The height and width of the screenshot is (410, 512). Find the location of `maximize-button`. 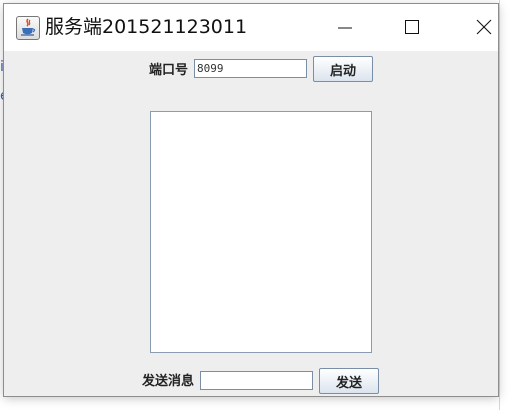

maximize-button is located at coordinates (412, 27).